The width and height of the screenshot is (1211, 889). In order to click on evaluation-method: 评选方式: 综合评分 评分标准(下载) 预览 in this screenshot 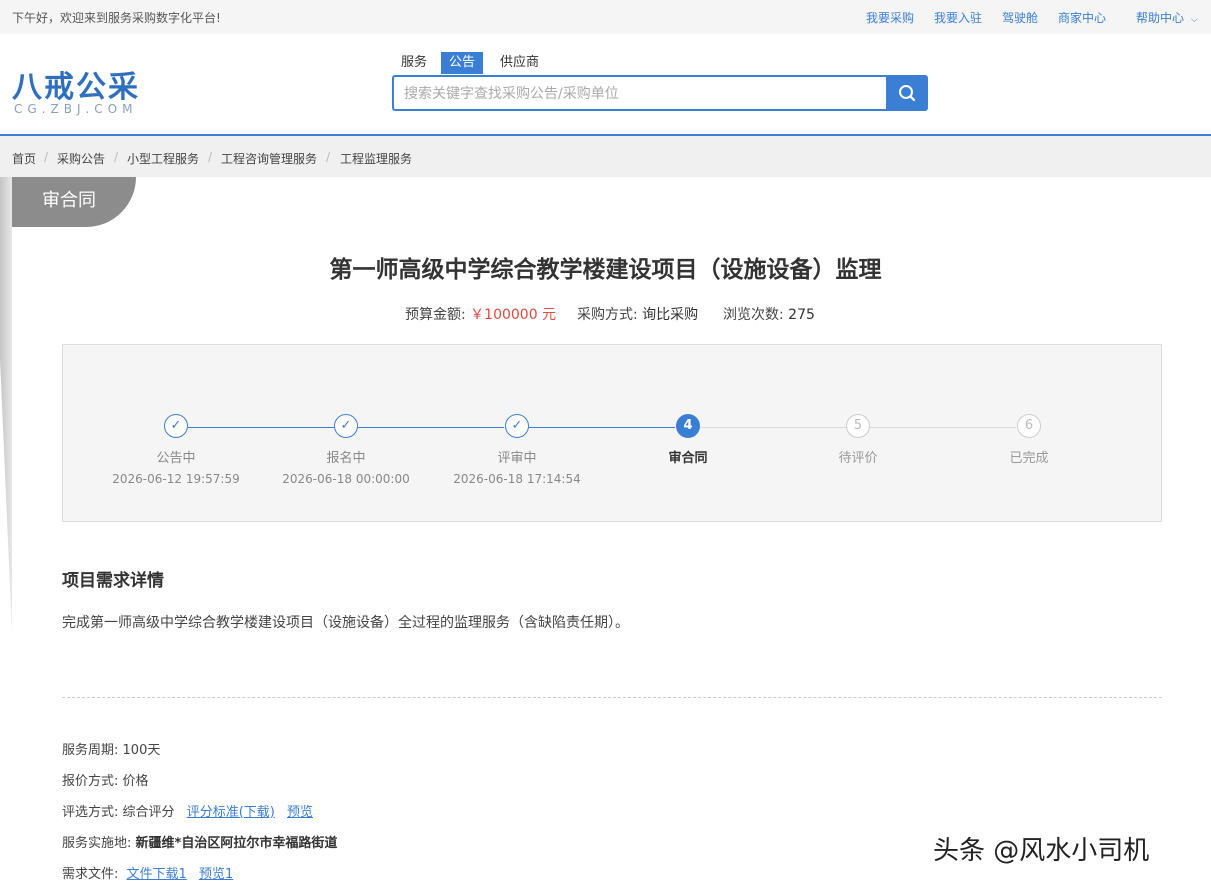, I will do `click(187, 810)`.